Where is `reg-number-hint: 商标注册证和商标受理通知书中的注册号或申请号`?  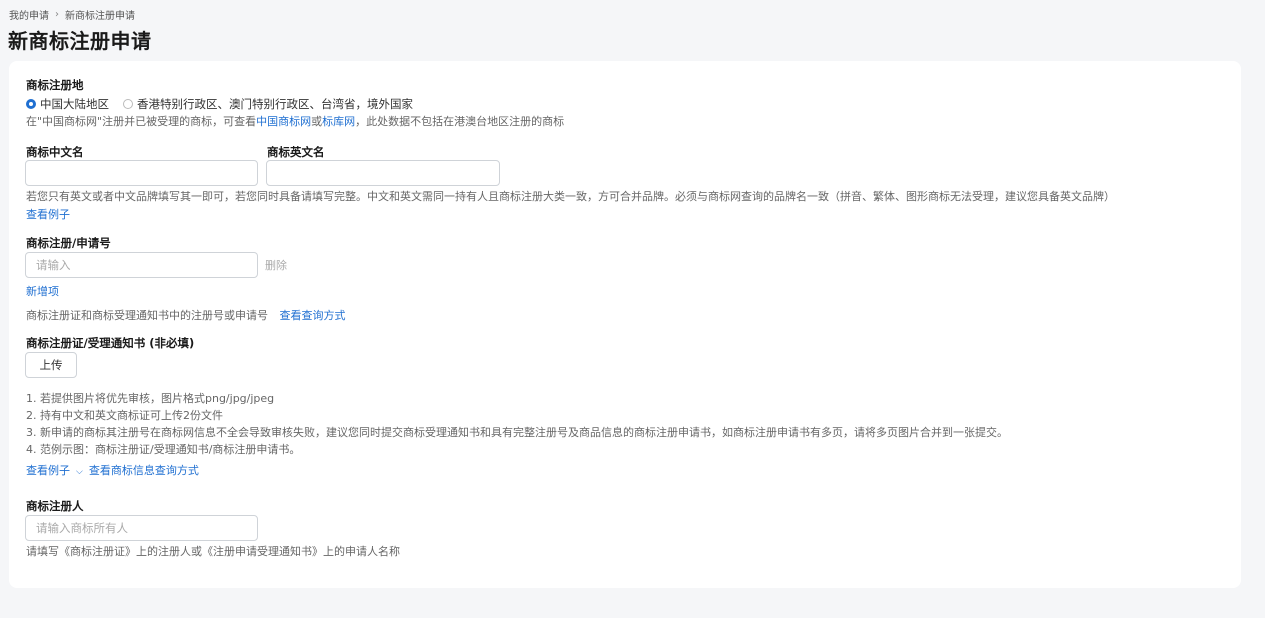 reg-number-hint: 商标注册证和商标受理通知书中的注册号或申请号 is located at coordinates (147, 315).